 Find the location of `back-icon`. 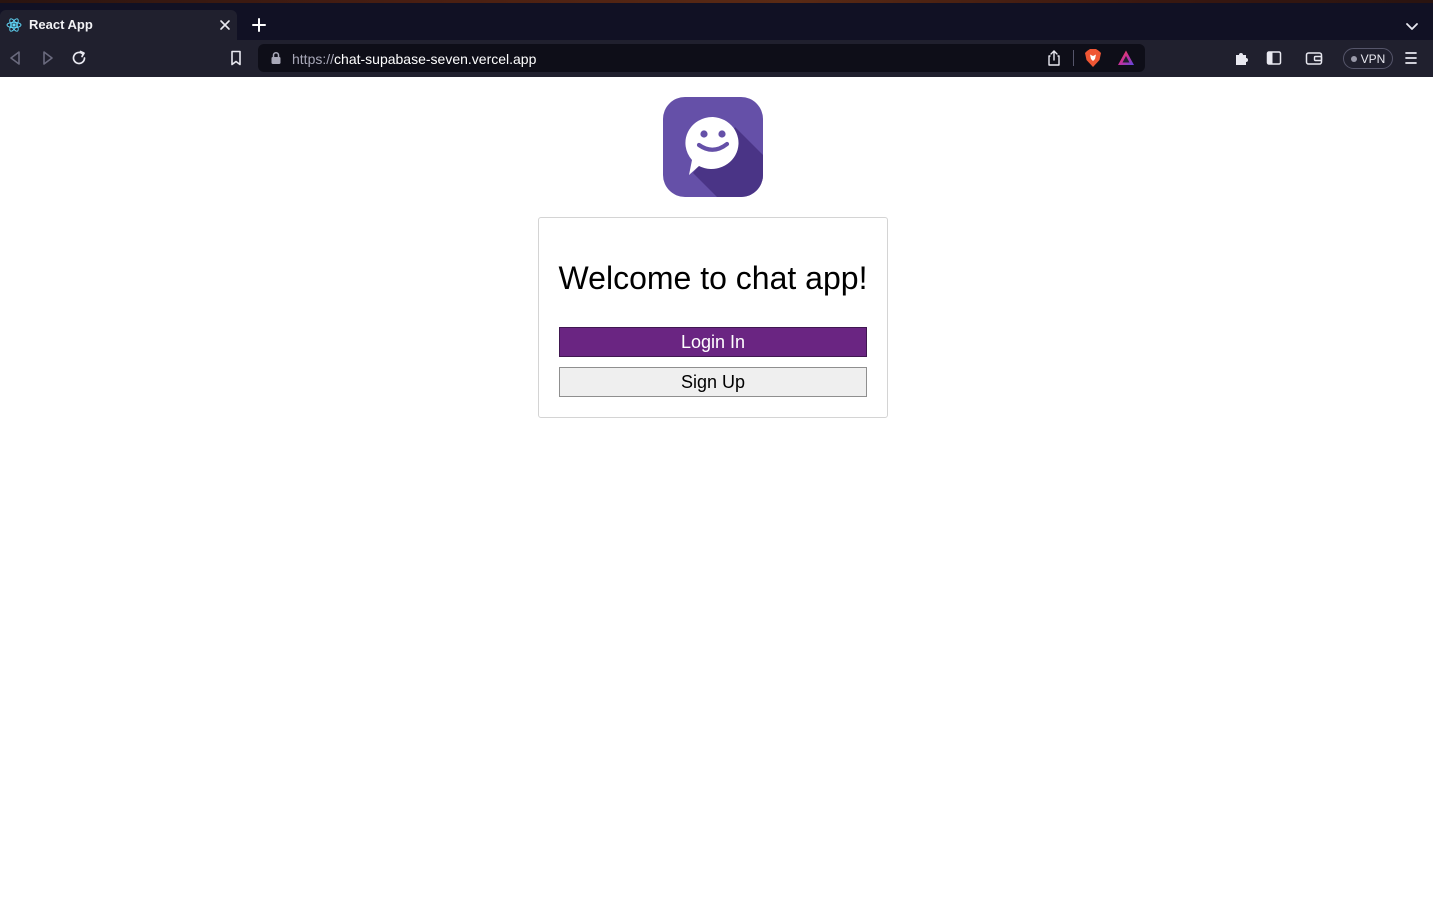

back-icon is located at coordinates (16, 58).